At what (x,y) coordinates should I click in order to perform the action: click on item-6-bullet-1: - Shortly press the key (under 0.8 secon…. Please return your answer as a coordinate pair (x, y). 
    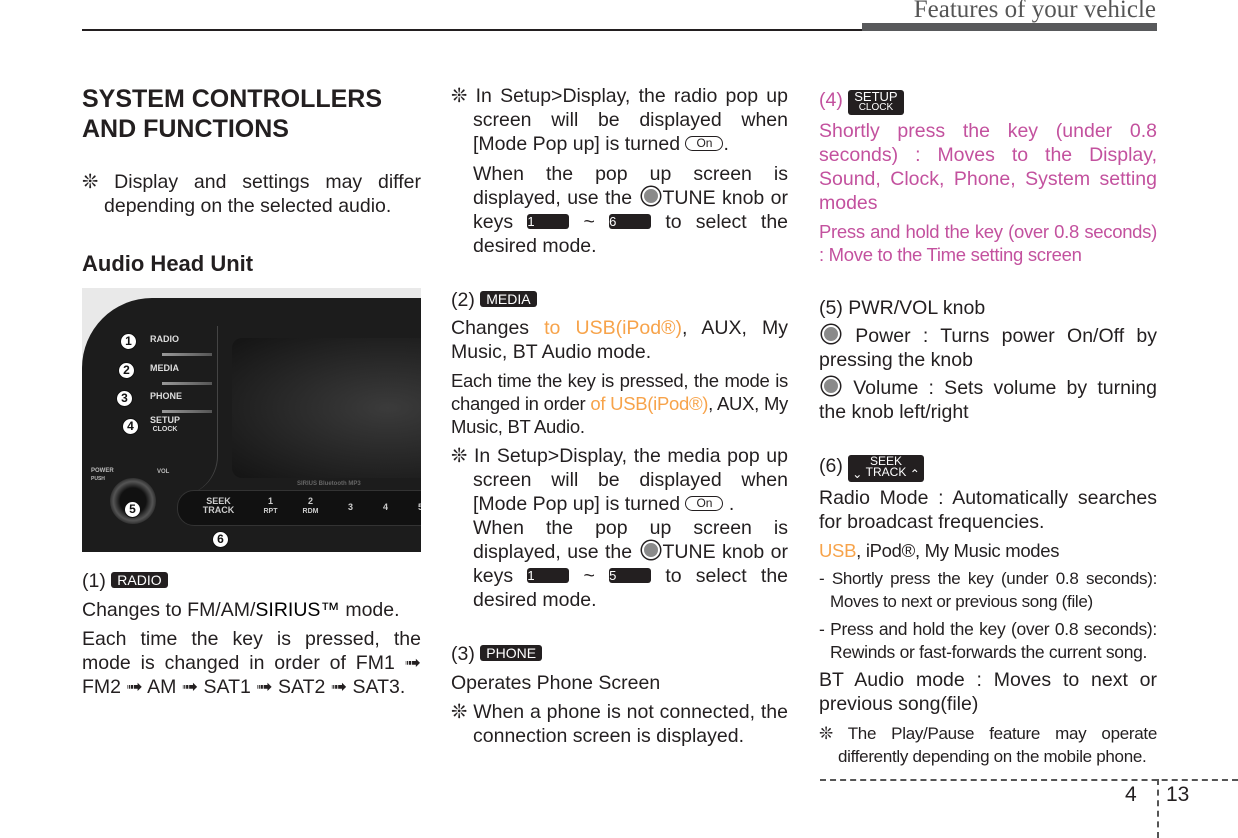
    Looking at the image, I should click on (988, 590).